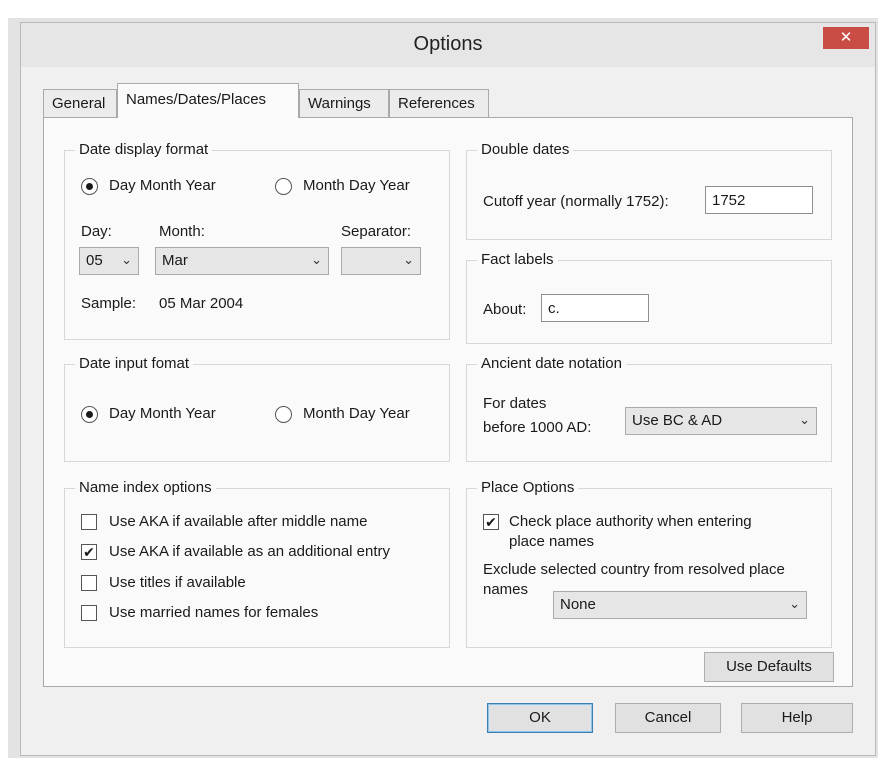  What do you see at coordinates (89, 522) in the screenshot?
I see `aka-after-middle-checkbox` at bounding box center [89, 522].